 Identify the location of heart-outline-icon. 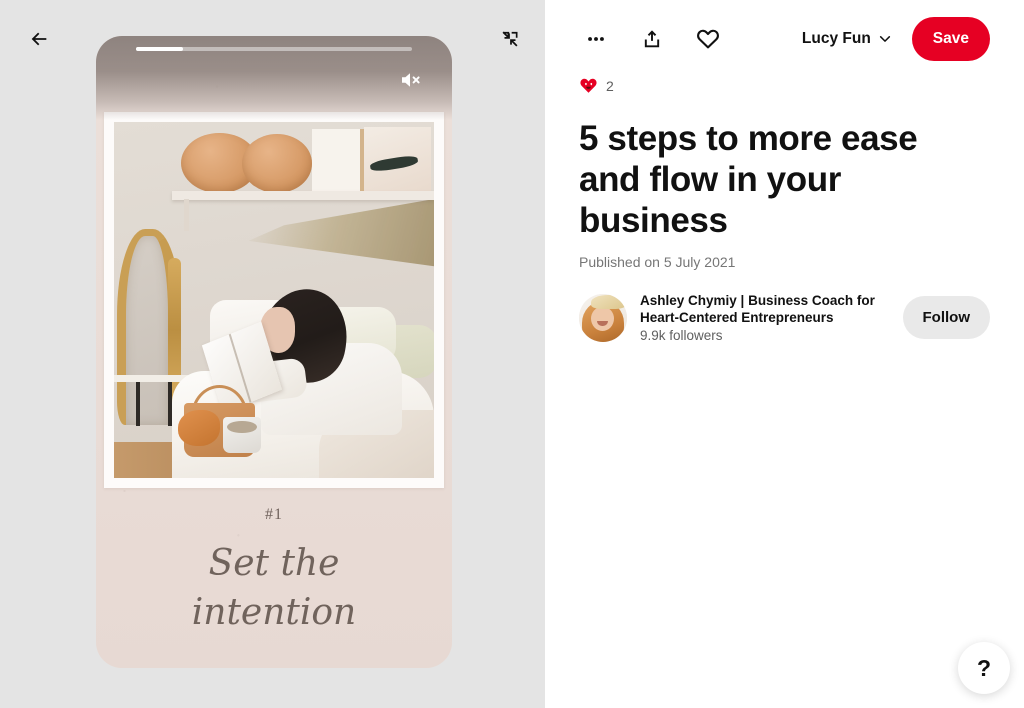
(708, 39).